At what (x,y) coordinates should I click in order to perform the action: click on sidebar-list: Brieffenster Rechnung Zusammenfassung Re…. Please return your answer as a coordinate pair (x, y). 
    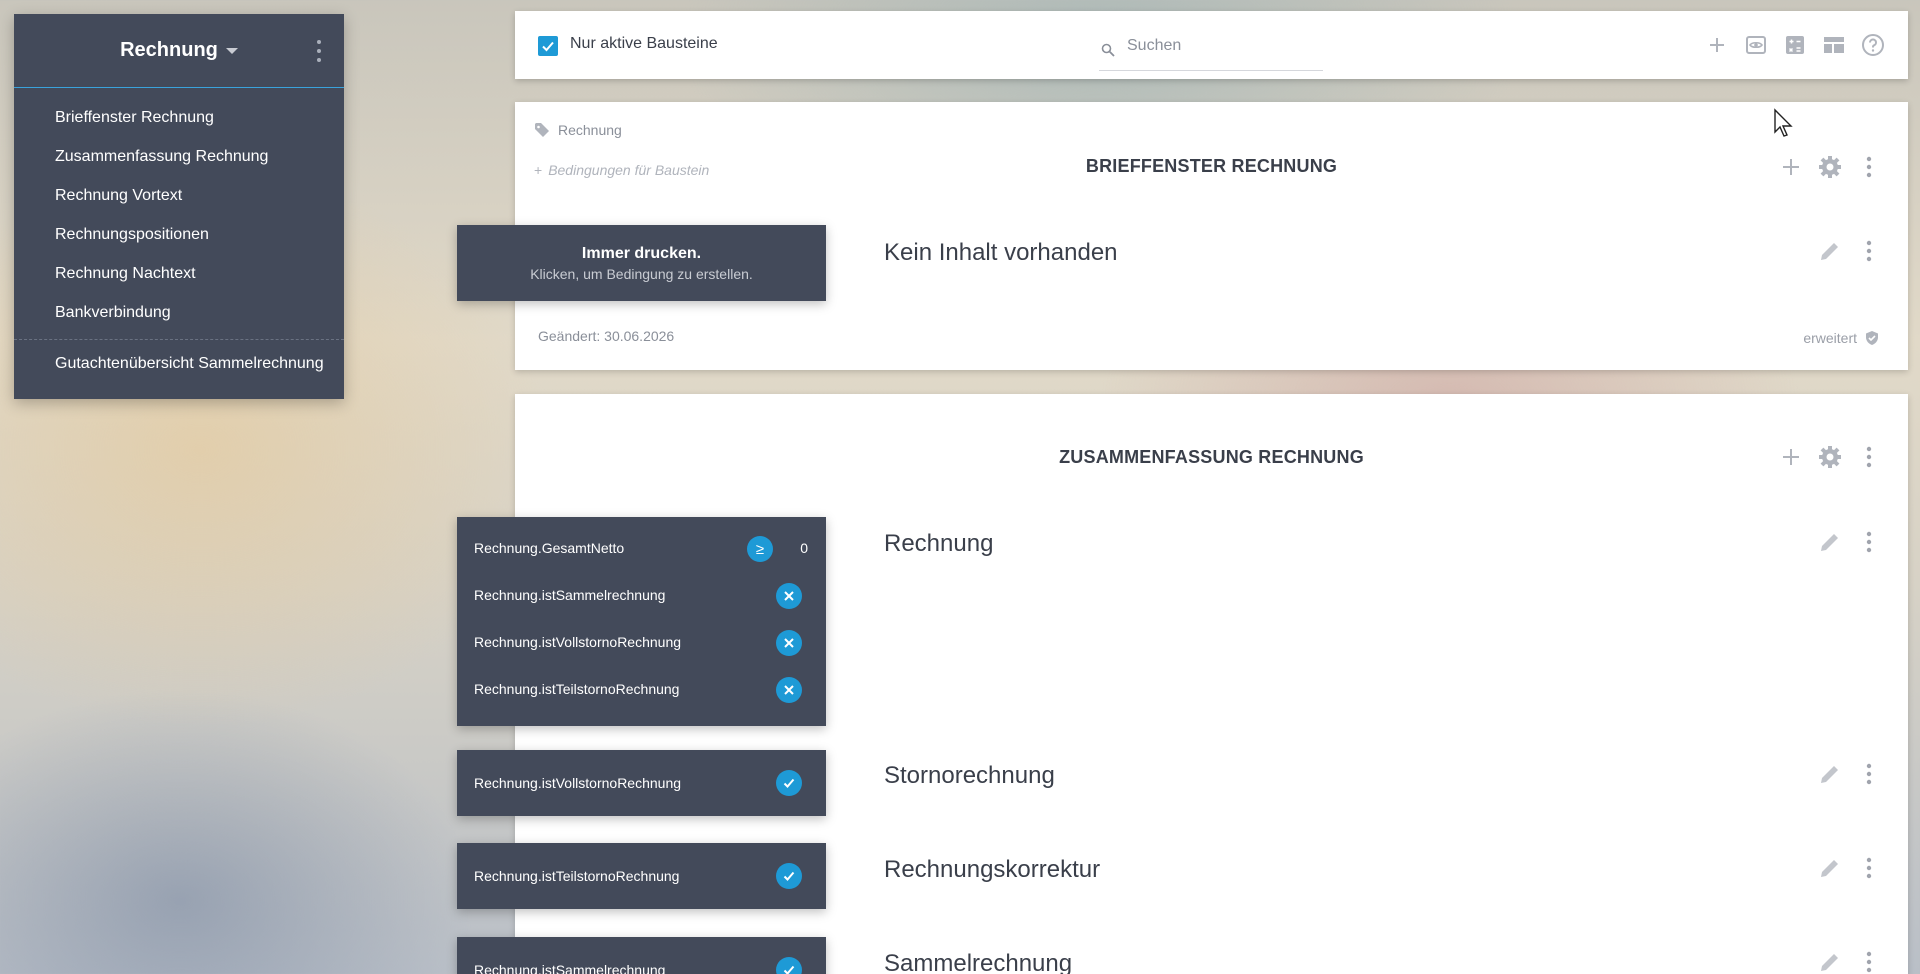
    Looking at the image, I should click on (179, 235).